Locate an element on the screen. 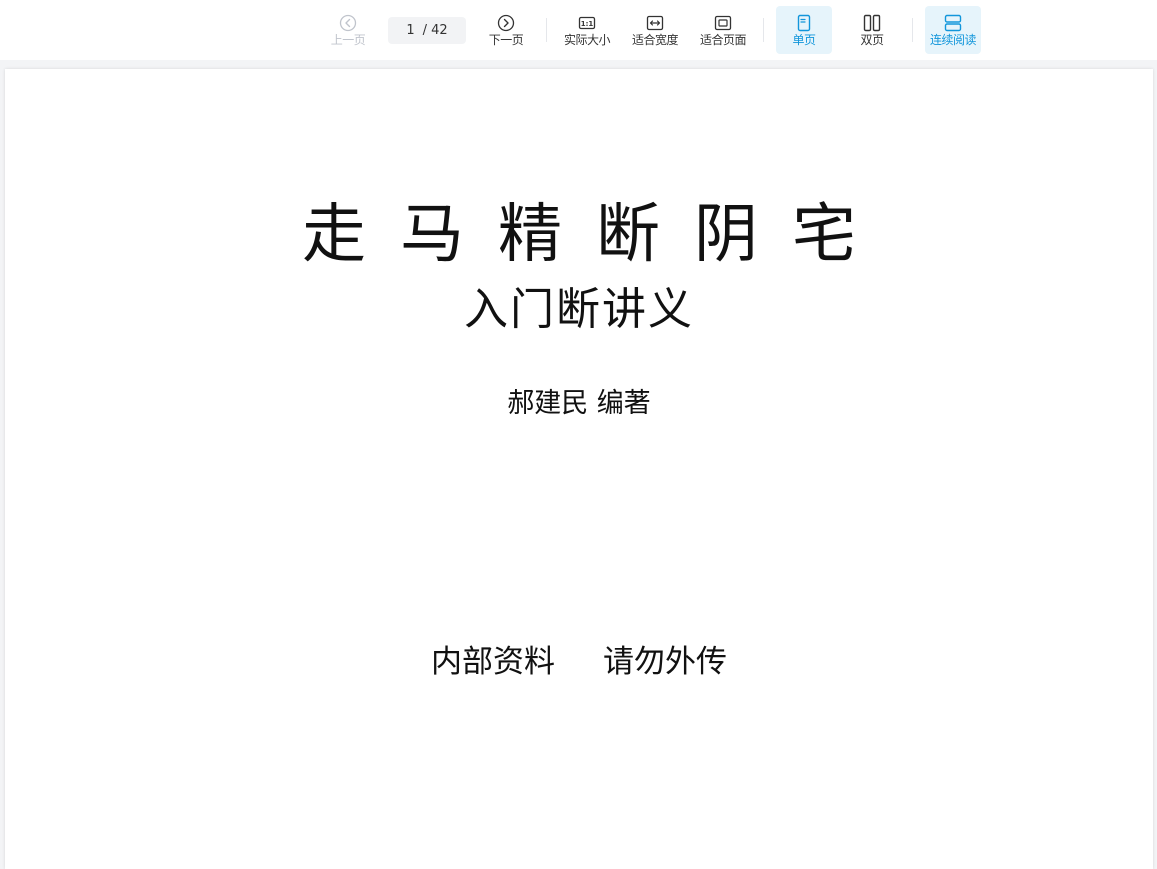 The width and height of the screenshot is (1157, 869). single-page-label: 单页 is located at coordinates (804, 40).